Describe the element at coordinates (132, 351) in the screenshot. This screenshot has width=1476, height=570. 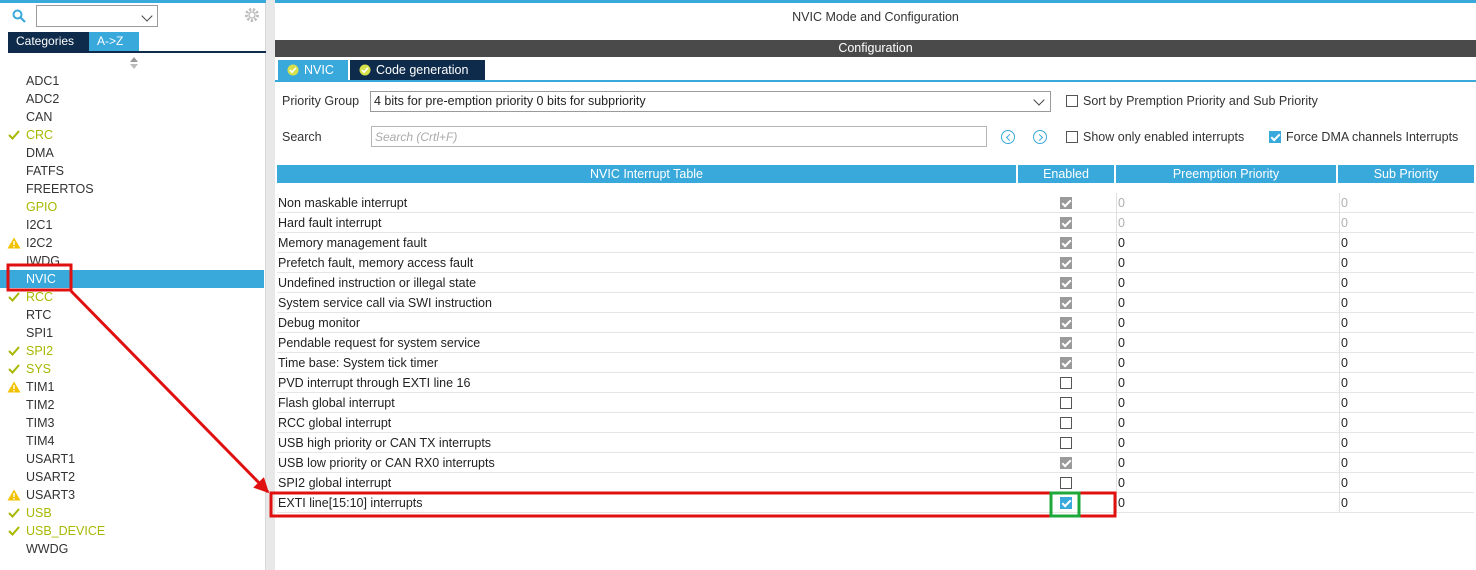
I see `peripheral-item: SPI2` at that location.